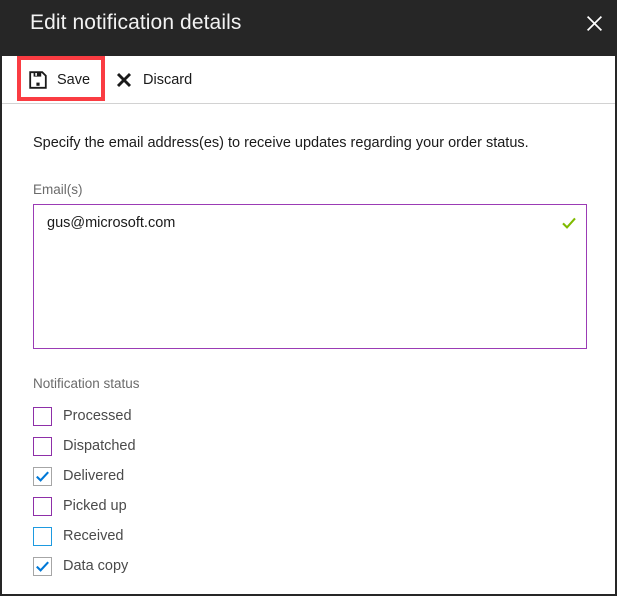 The width and height of the screenshot is (617, 596). Describe the element at coordinates (42, 536) in the screenshot. I see `checkbox-received` at that location.